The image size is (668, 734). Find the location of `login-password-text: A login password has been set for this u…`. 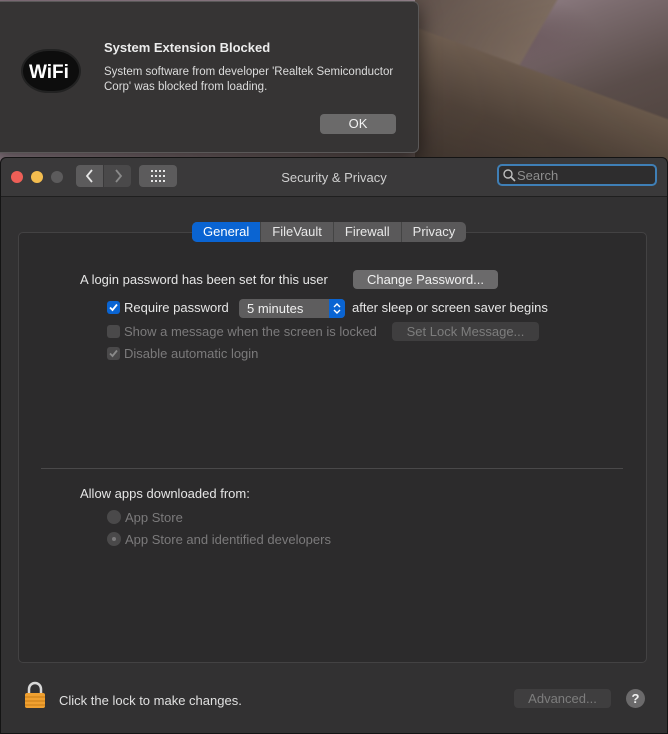

login-password-text: A login password has been set for this u… is located at coordinates (204, 279).